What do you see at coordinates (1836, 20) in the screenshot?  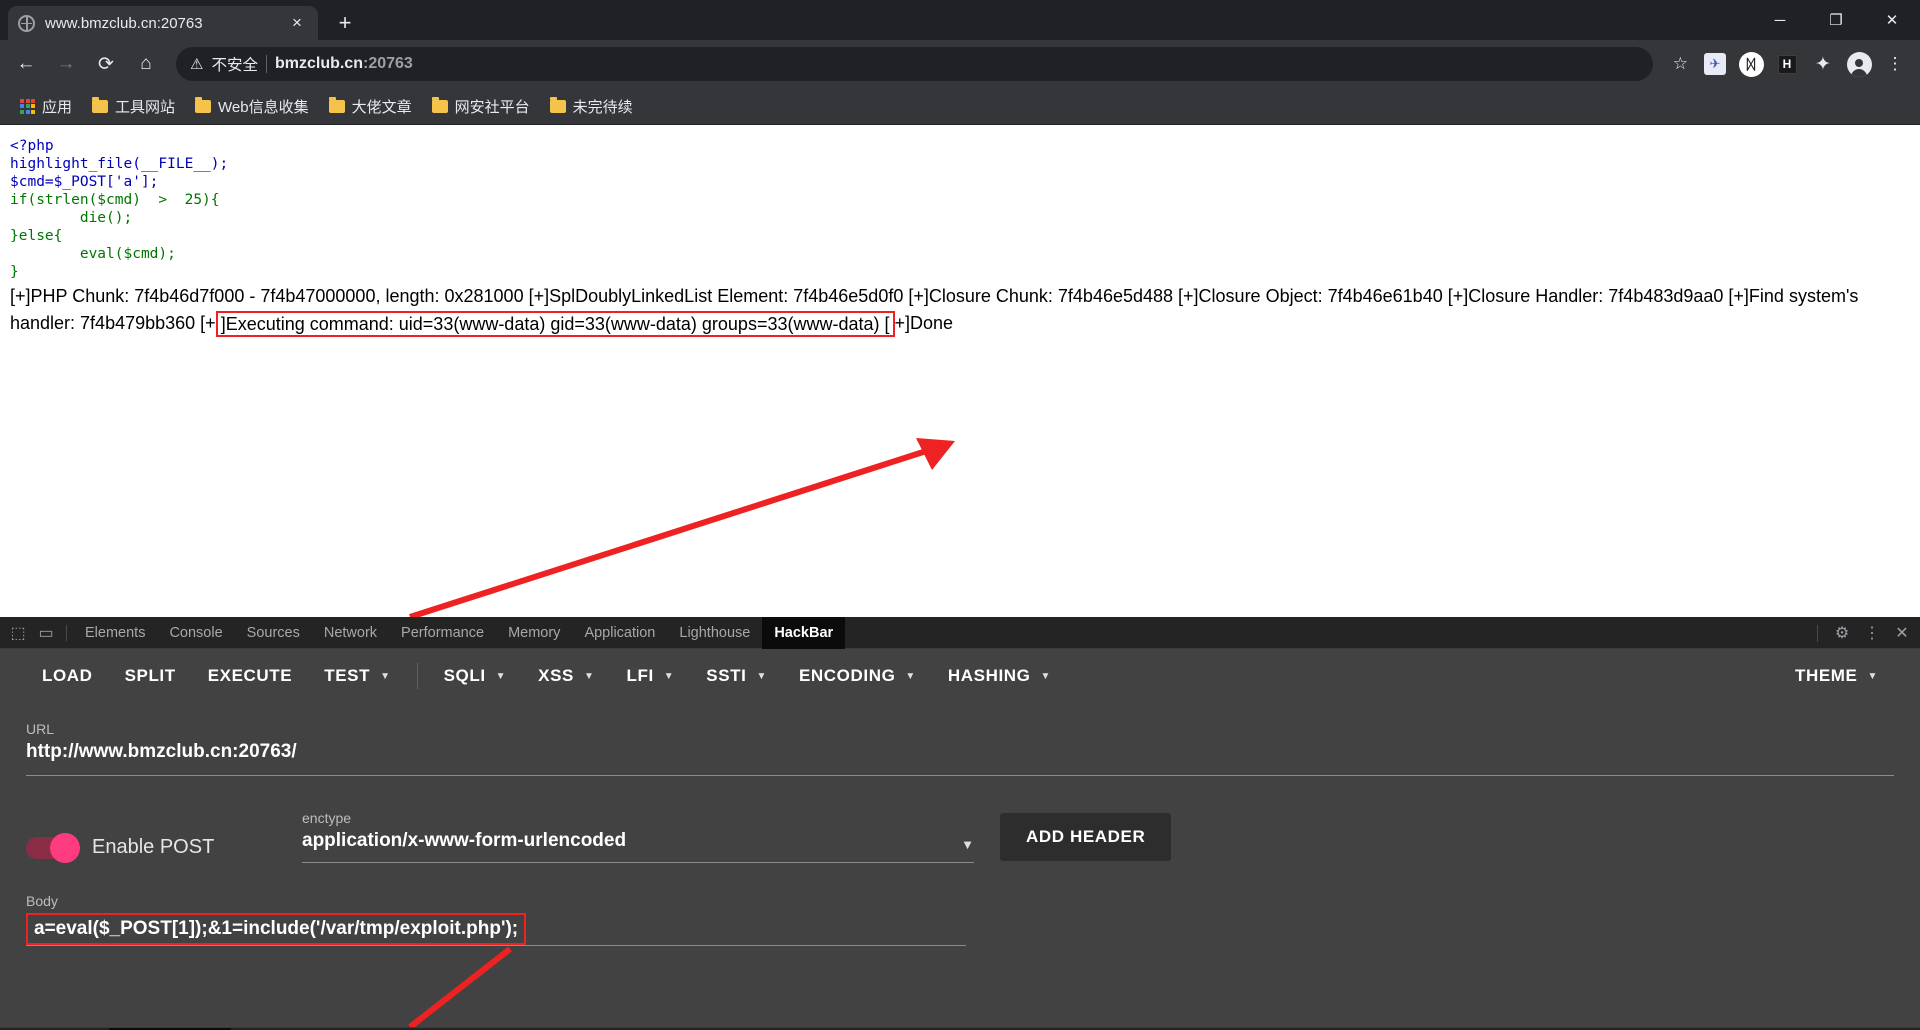 I see `maximize-icon: ❐` at bounding box center [1836, 20].